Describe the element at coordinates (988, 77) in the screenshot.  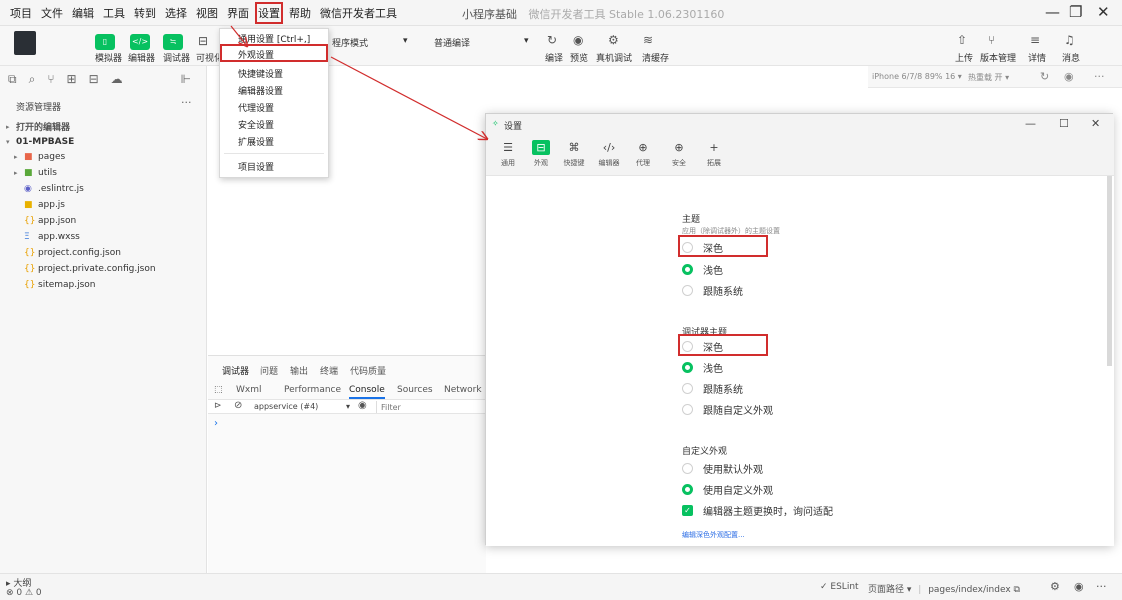
I see `hot-reload-select: 热重载 开 ▾` at that location.